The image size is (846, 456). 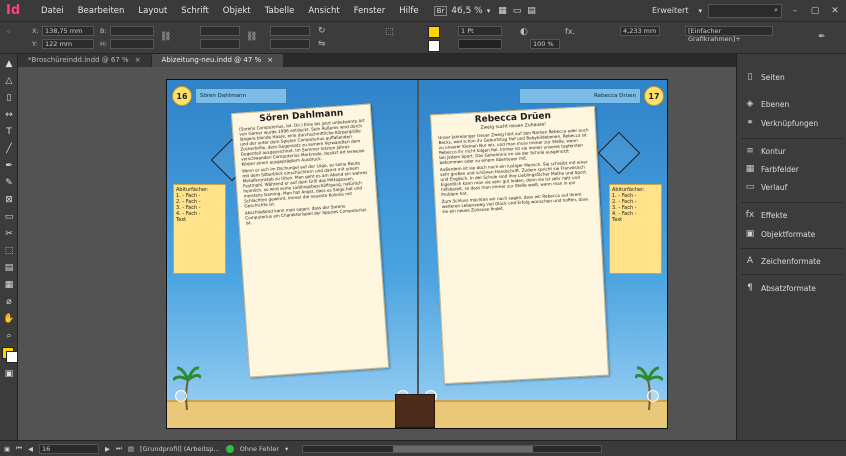 What do you see at coordinates (480, 44) in the screenshot?
I see `stroke-type-field` at bounding box center [480, 44].